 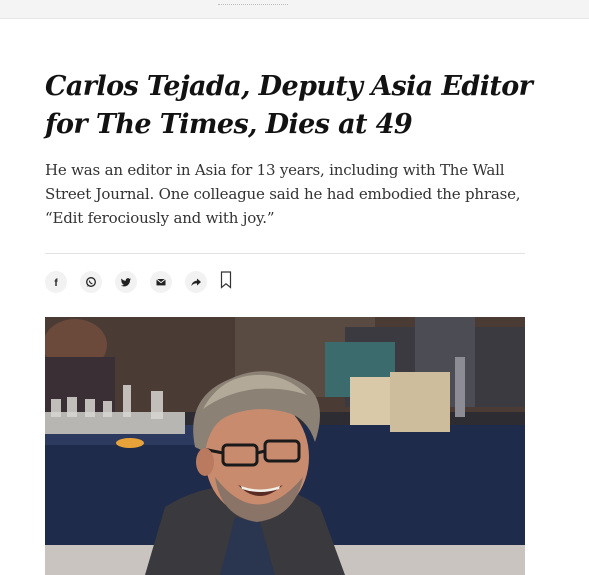 I want to click on svg-text: f, so click(x=56, y=283).